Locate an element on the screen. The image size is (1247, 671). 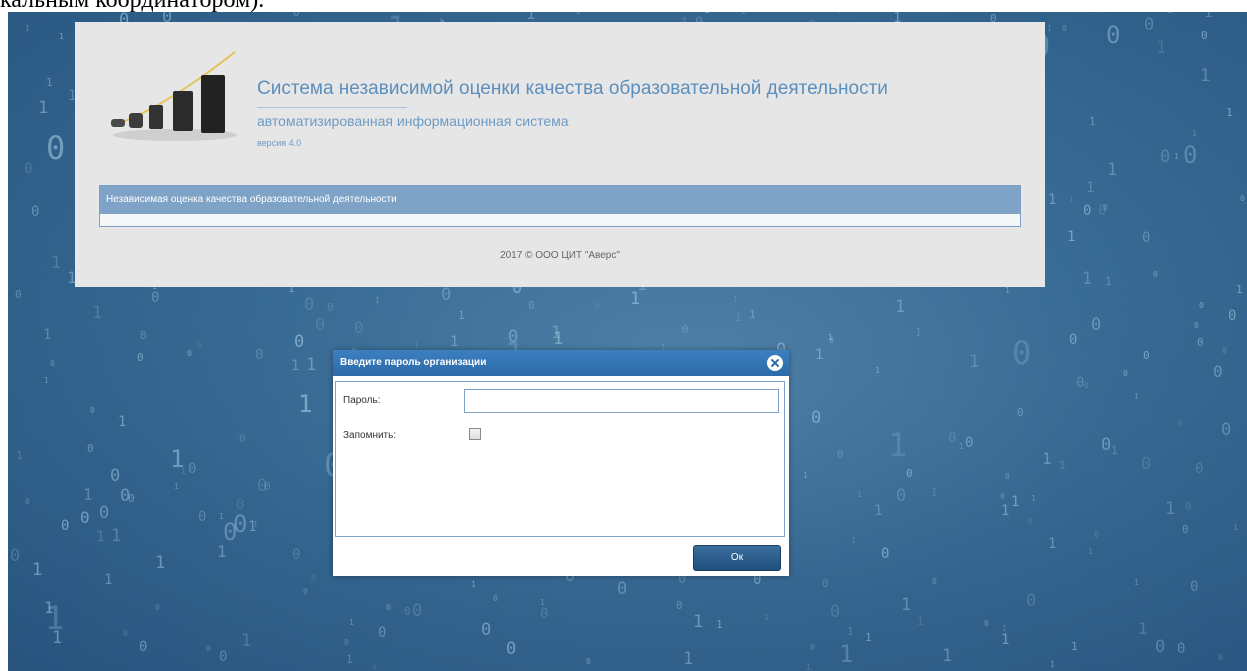
close-circle-icon is located at coordinates (775, 363).